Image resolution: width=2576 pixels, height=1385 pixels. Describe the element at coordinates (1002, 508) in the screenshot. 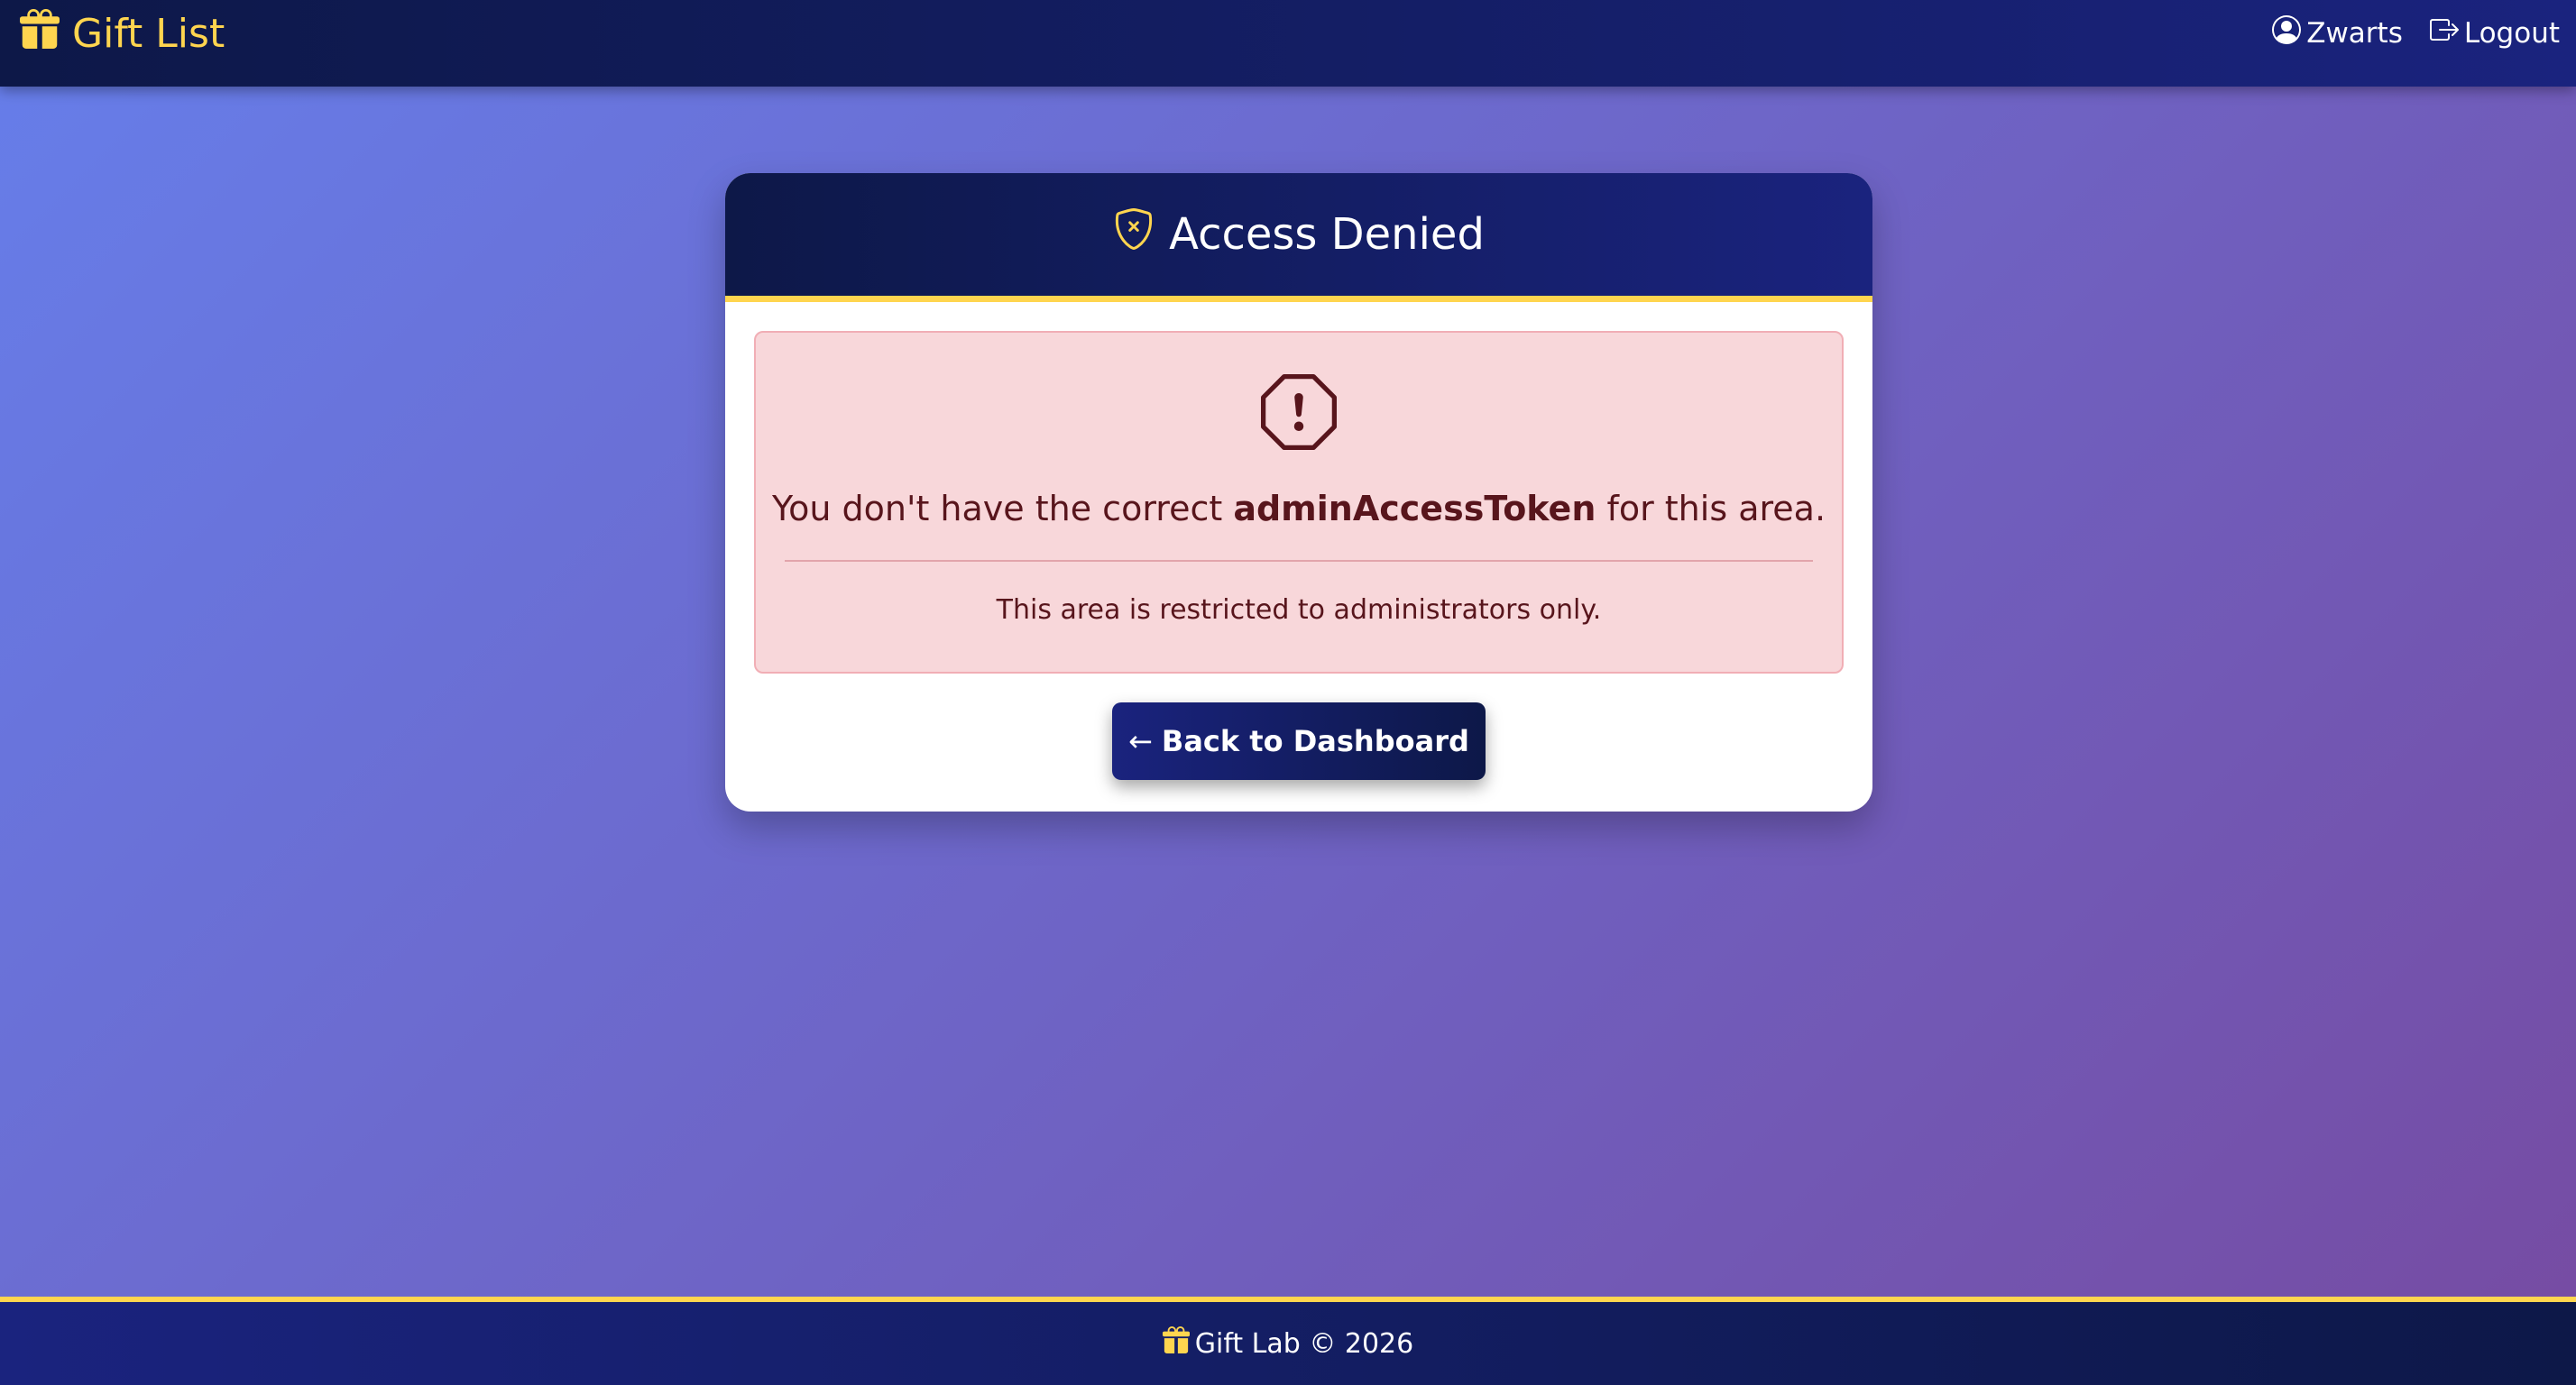

I see `alert-message-prefix: You don't have the correct` at that location.